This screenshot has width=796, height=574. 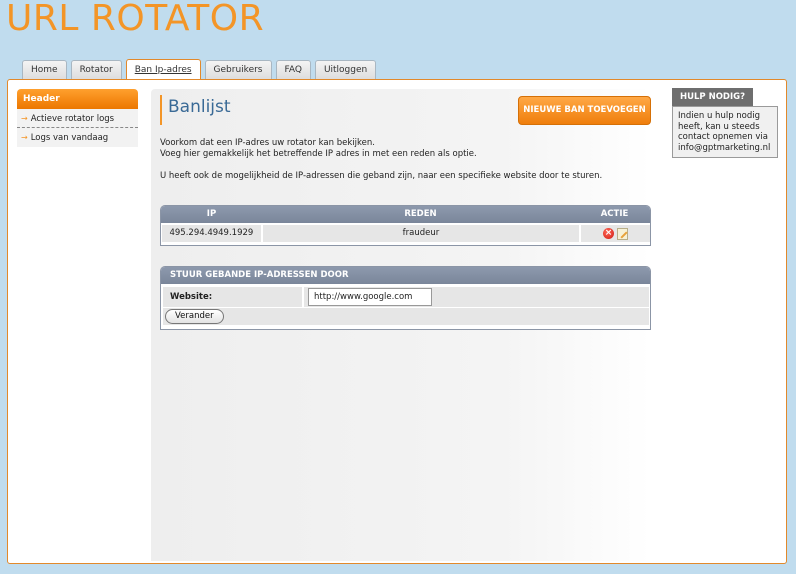 I want to click on delete-icon: ×, so click(x=609, y=233).